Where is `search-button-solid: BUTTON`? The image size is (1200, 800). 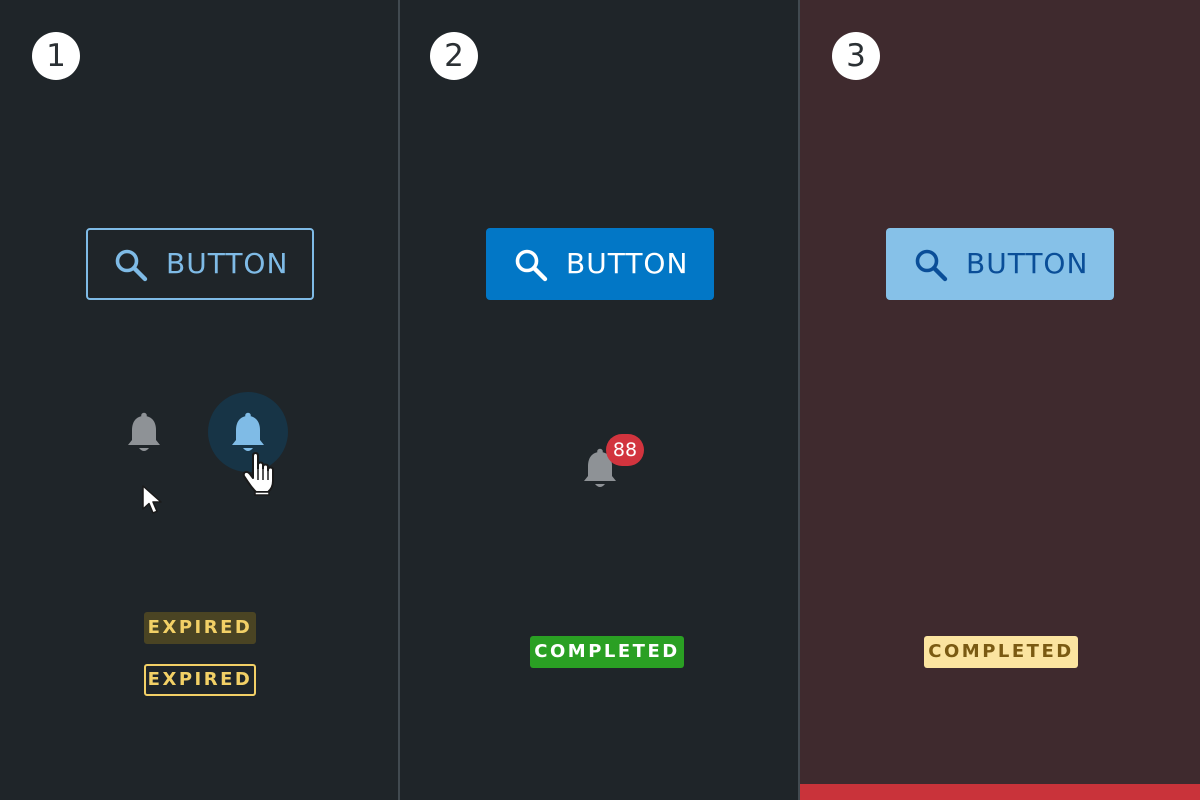 search-button-solid: BUTTON is located at coordinates (600, 264).